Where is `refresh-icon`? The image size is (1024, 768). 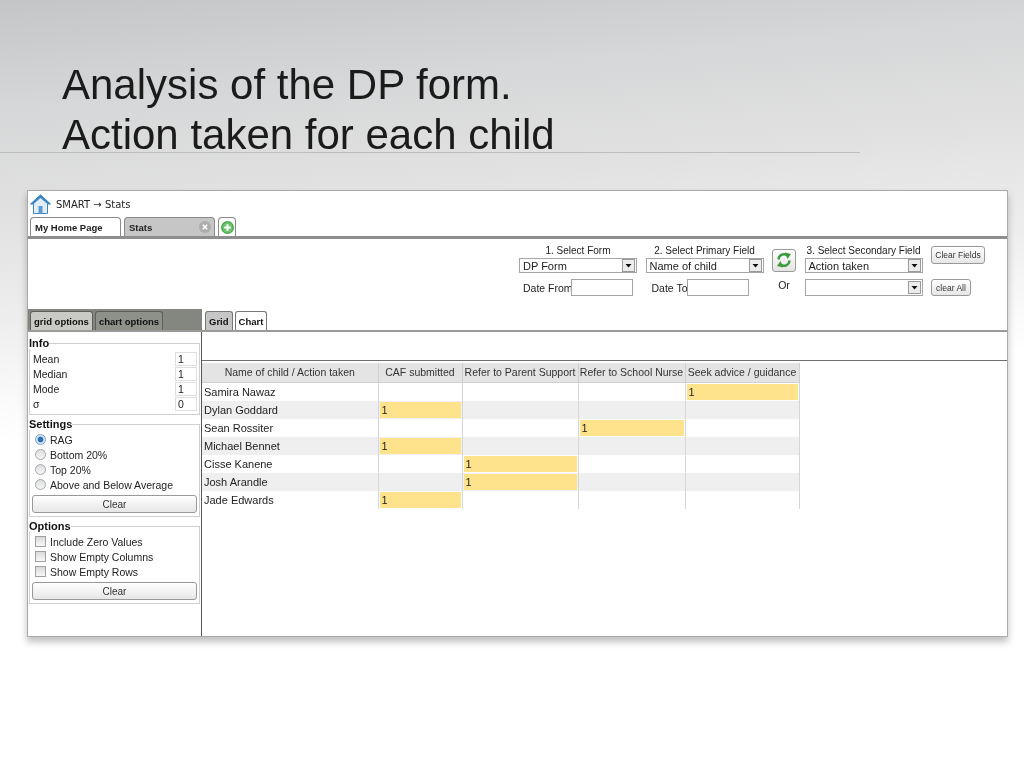 refresh-icon is located at coordinates (784, 260).